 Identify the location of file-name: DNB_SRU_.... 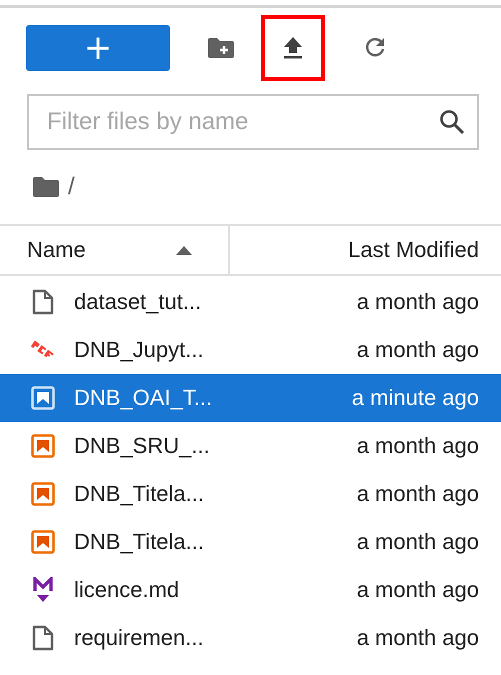
(142, 446).